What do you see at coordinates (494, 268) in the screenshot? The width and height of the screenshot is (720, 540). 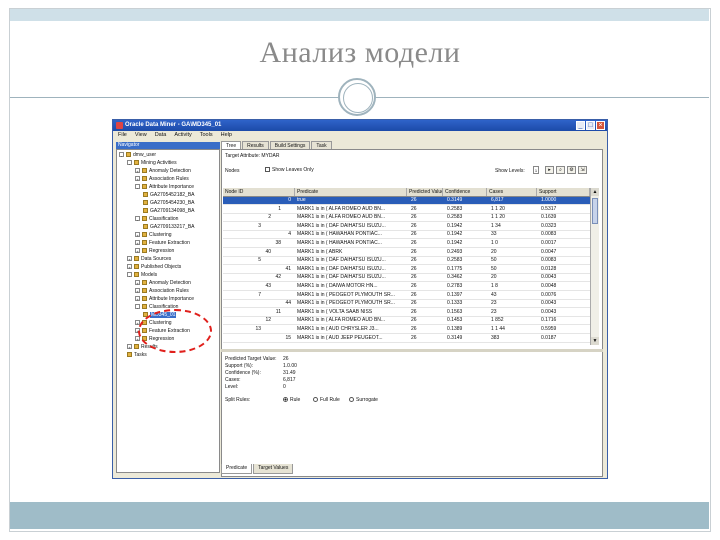 I see `table-cell: 50` at bounding box center [494, 268].